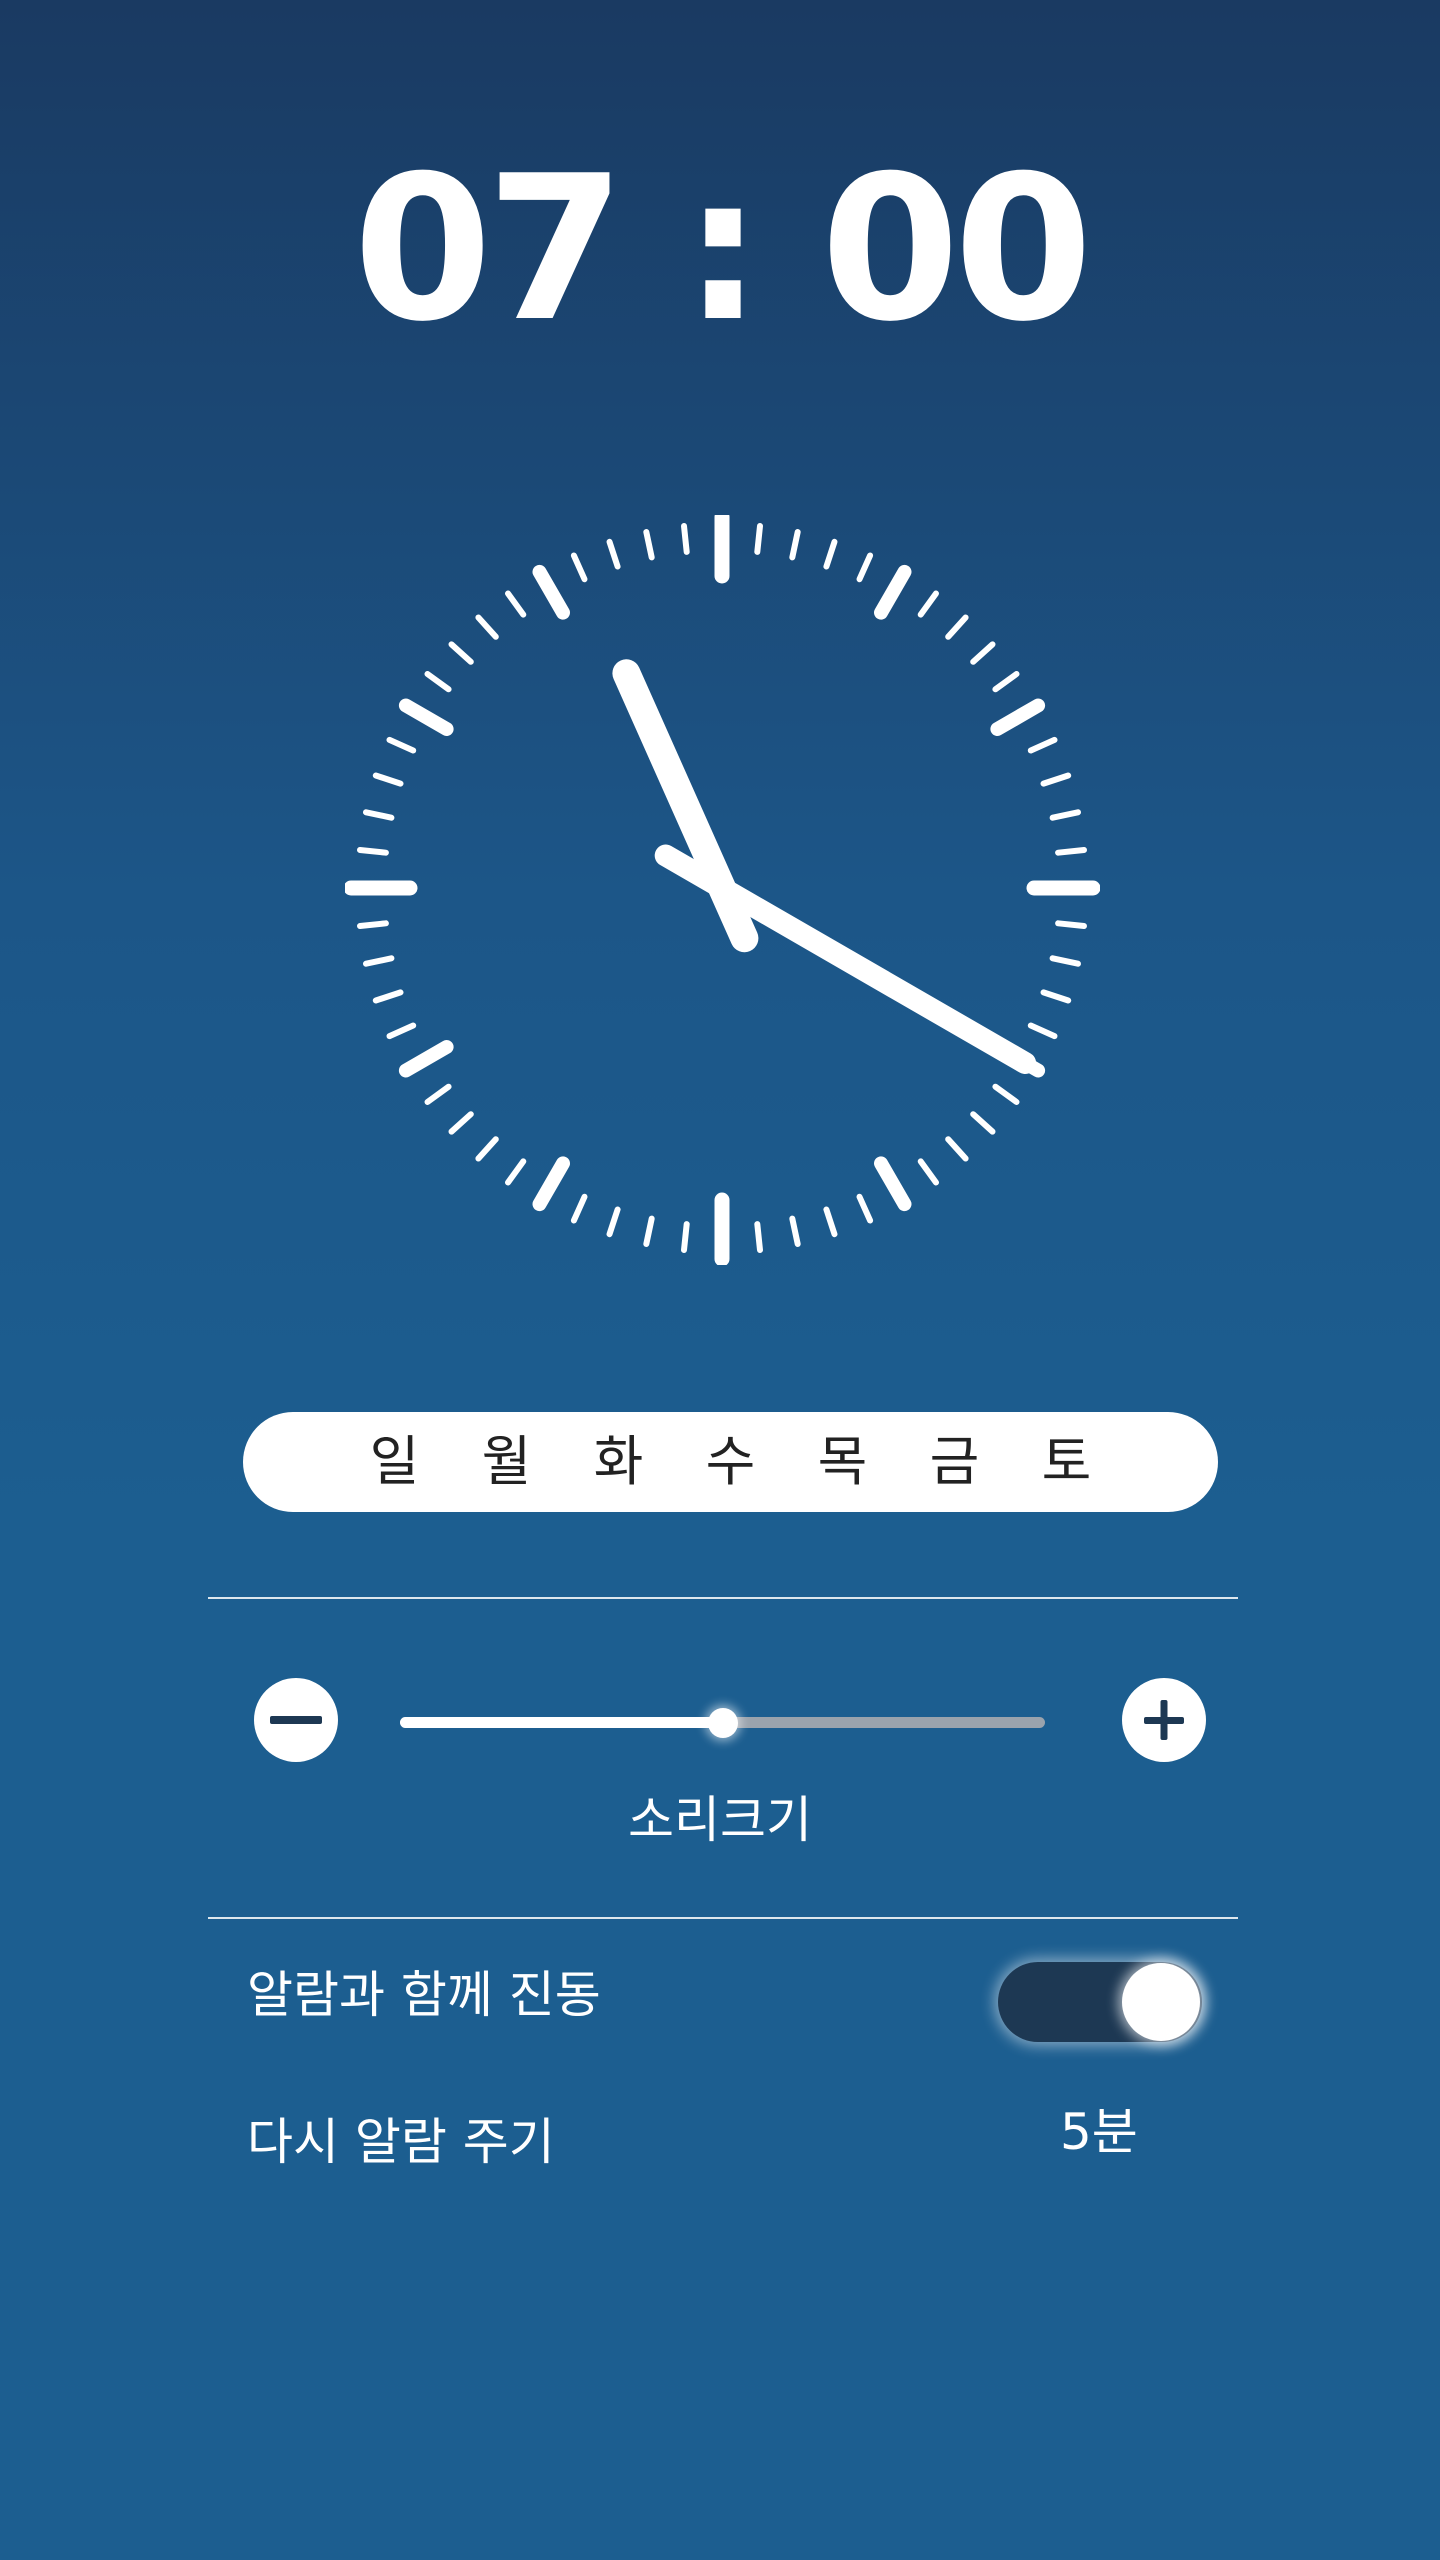 Image resolution: width=1440 pixels, height=2560 pixels. Describe the element at coordinates (843, 1462) in the screenshot. I see `weekday-button: 목` at that location.